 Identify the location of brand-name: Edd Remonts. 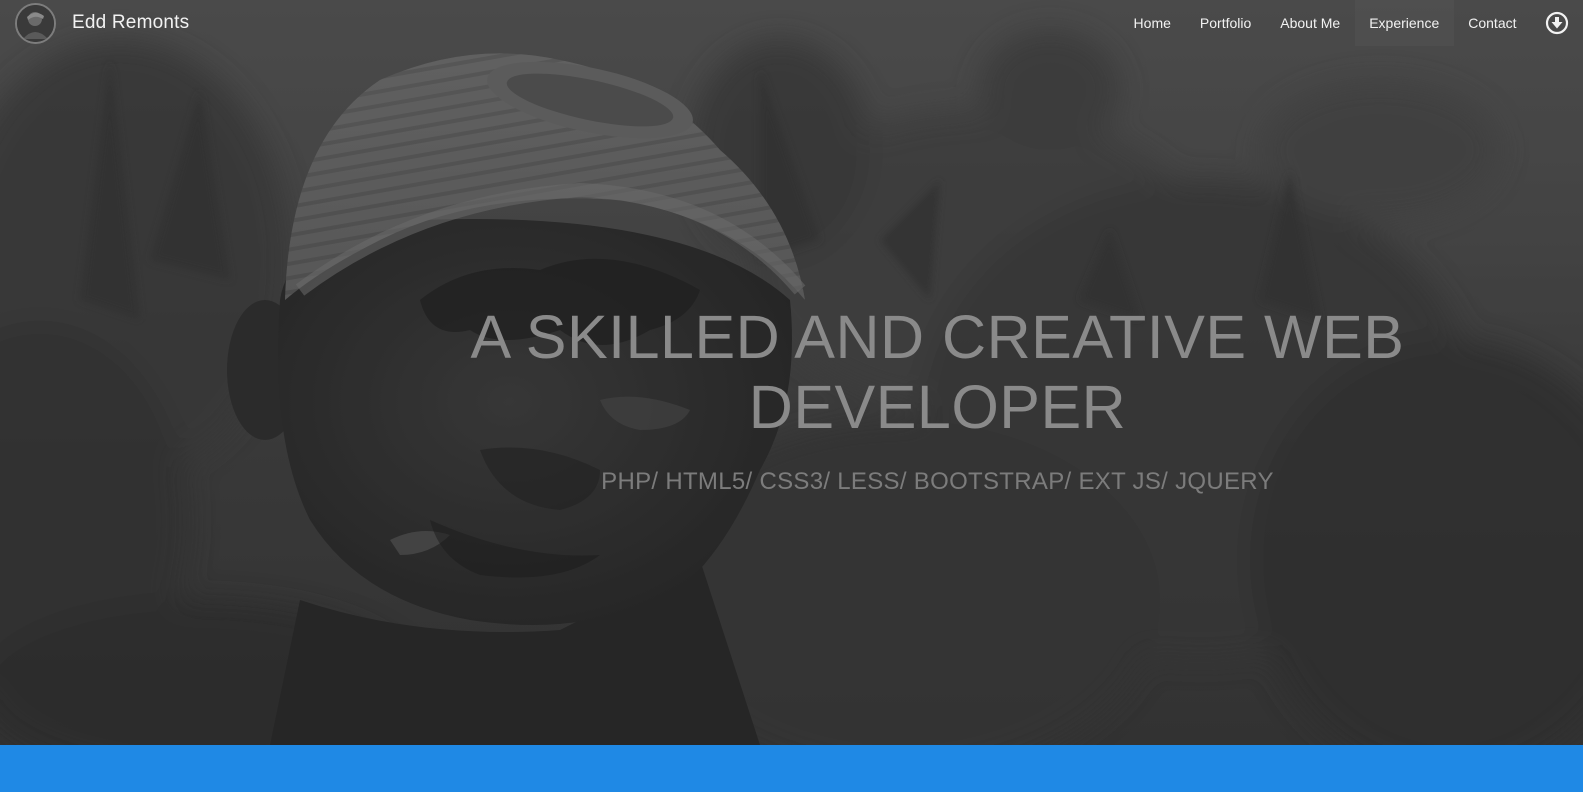
(131, 22).